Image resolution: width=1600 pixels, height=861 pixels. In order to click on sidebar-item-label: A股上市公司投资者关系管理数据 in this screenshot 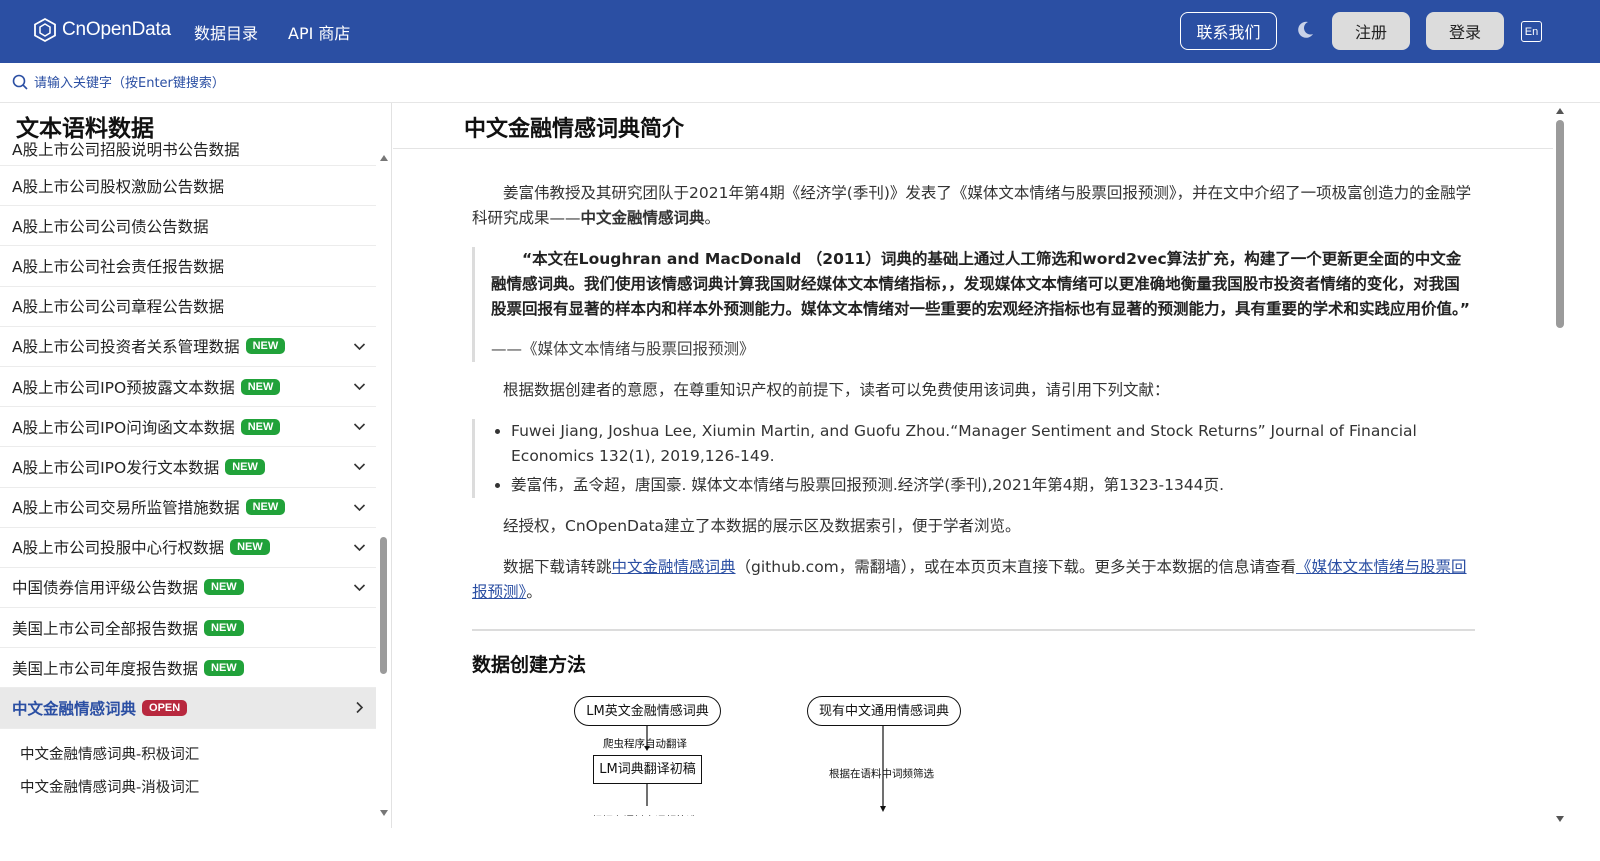, I will do `click(126, 347)`.